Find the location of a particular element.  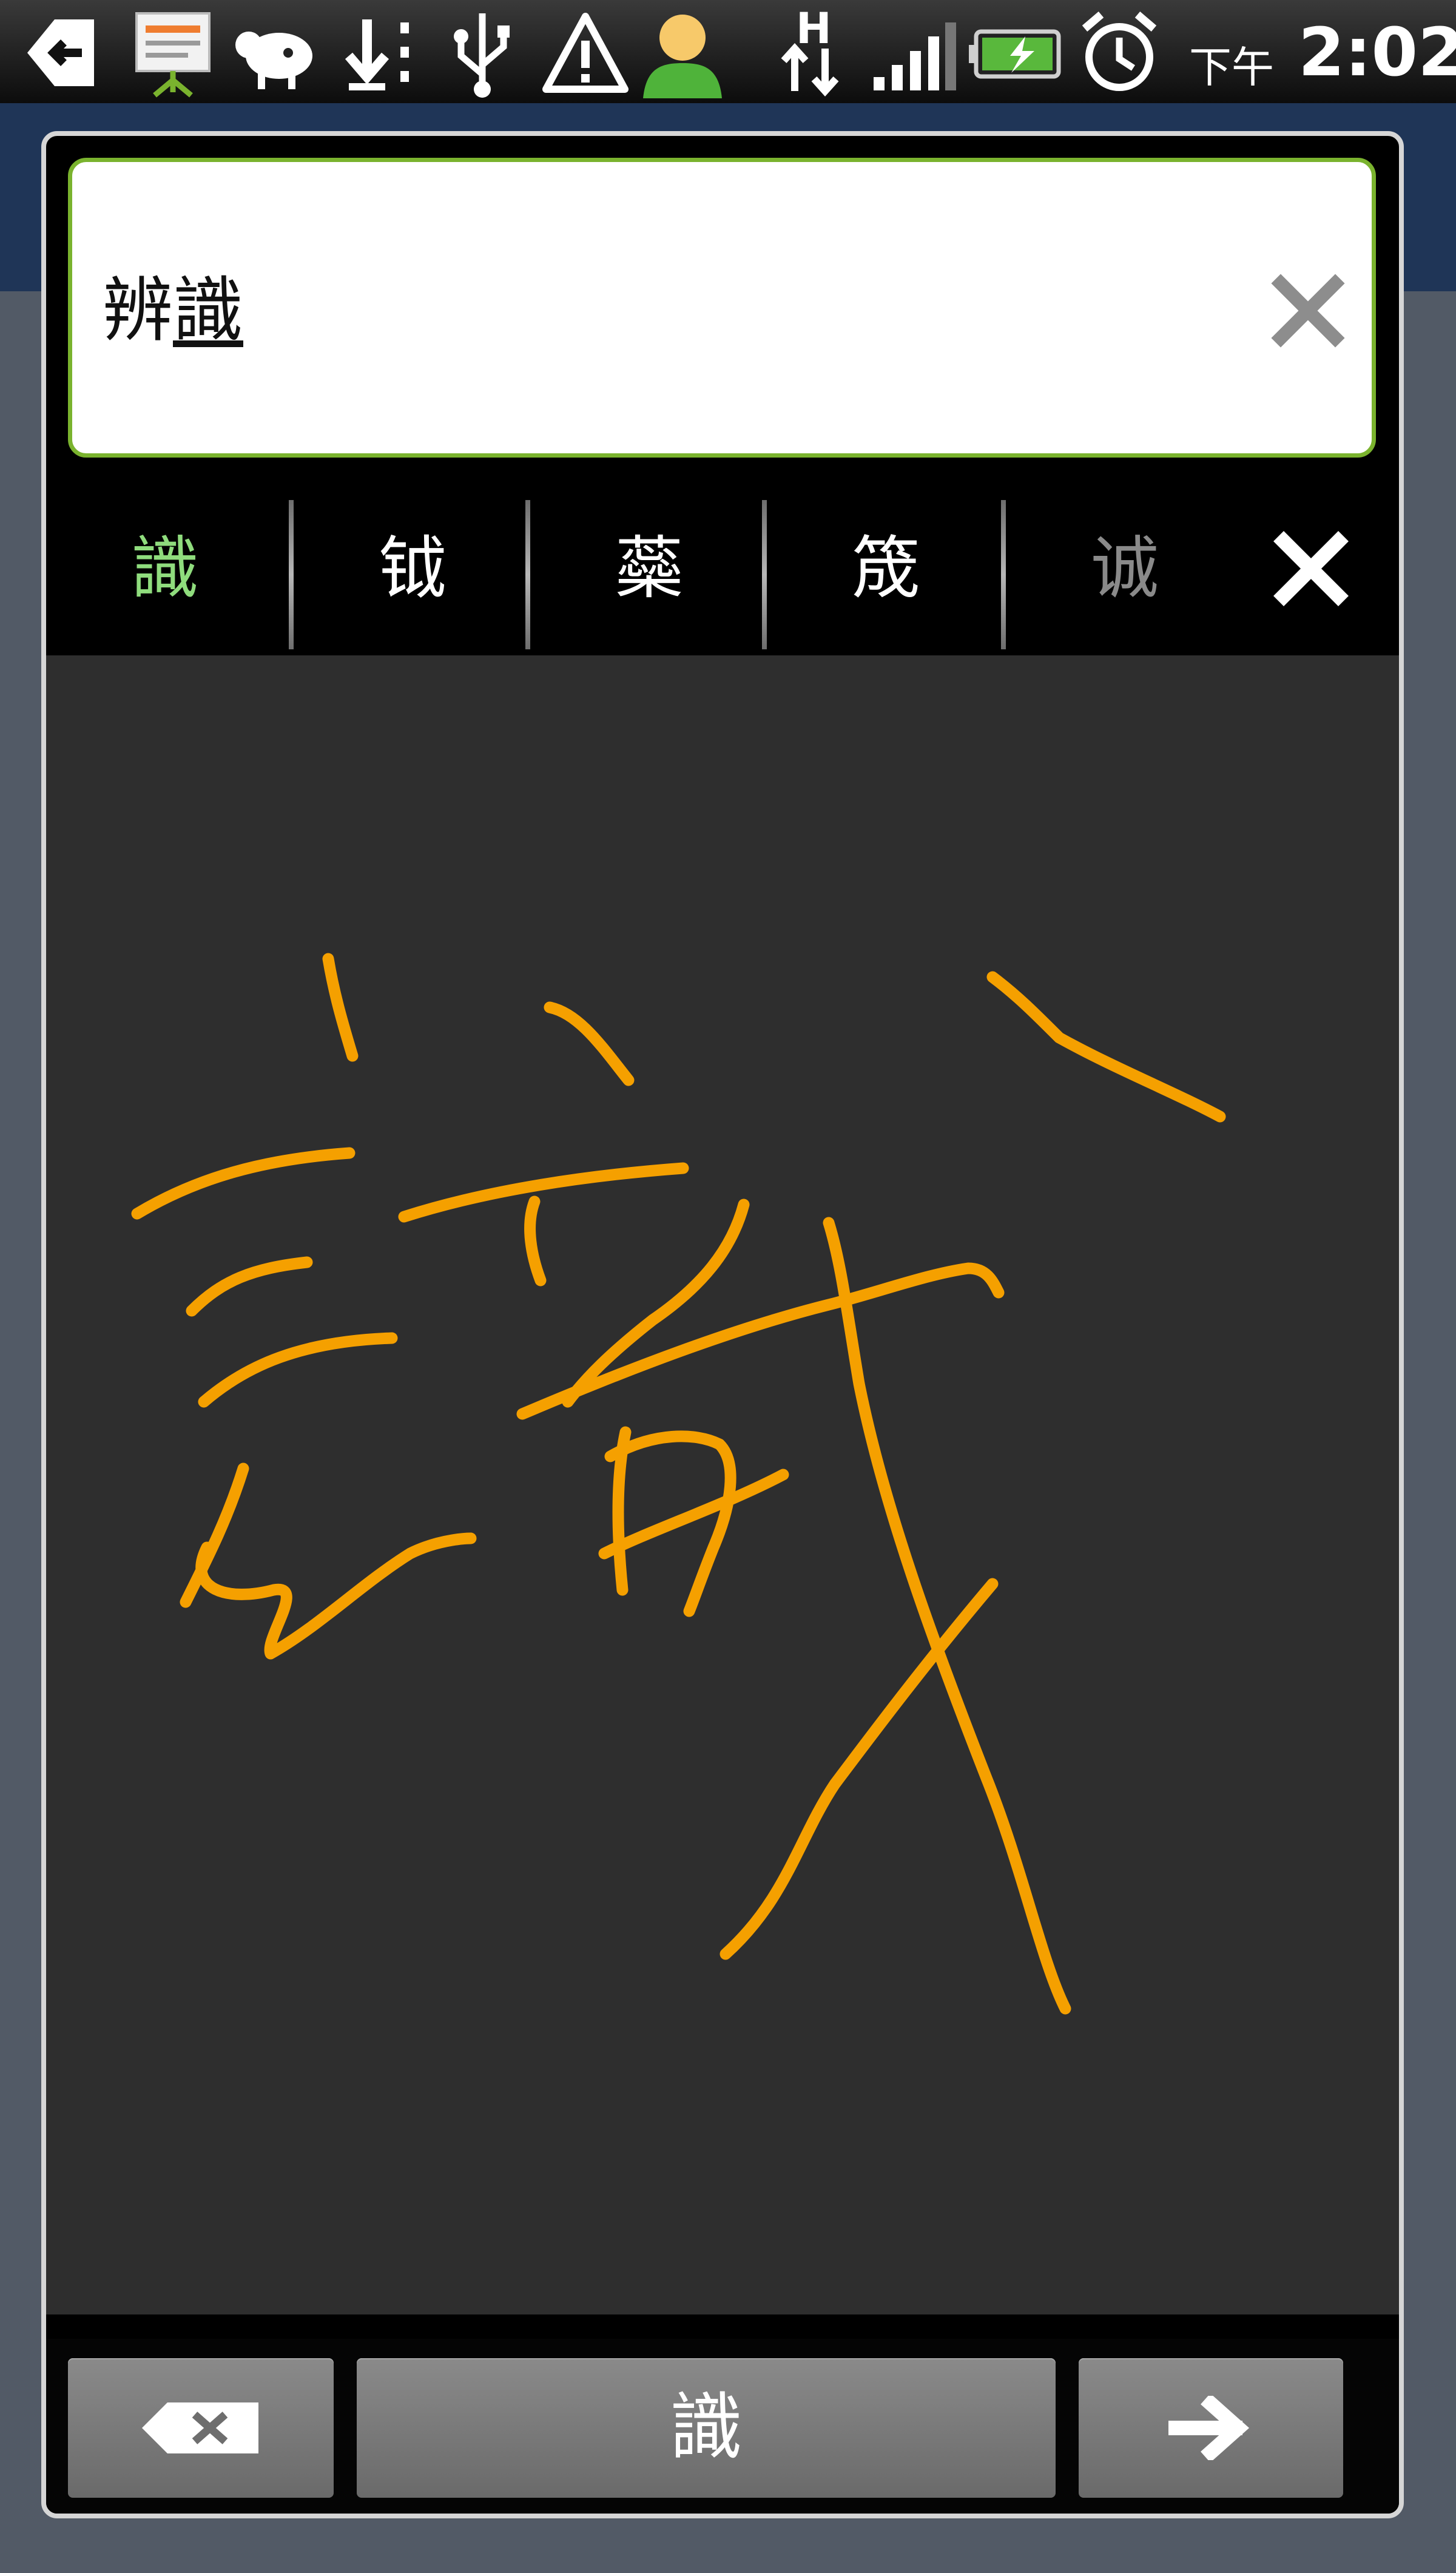

back-icon is located at coordinates (60, 52).